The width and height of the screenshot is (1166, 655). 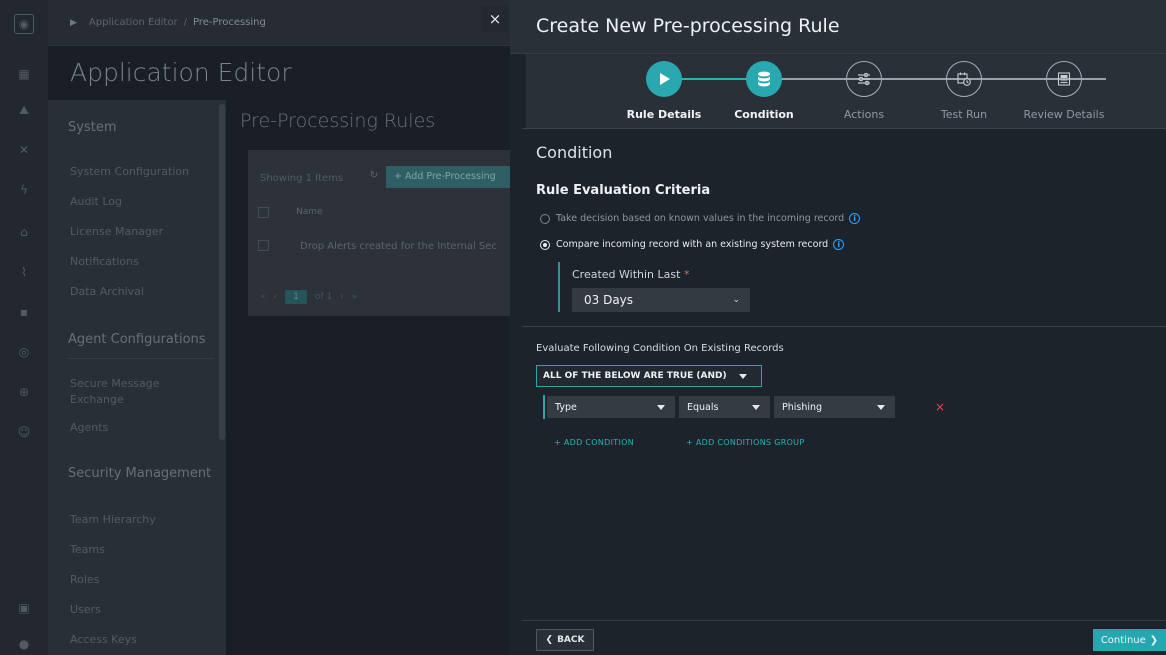 What do you see at coordinates (611, 407) in the screenshot?
I see `condition-field-select: Type` at bounding box center [611, 407].